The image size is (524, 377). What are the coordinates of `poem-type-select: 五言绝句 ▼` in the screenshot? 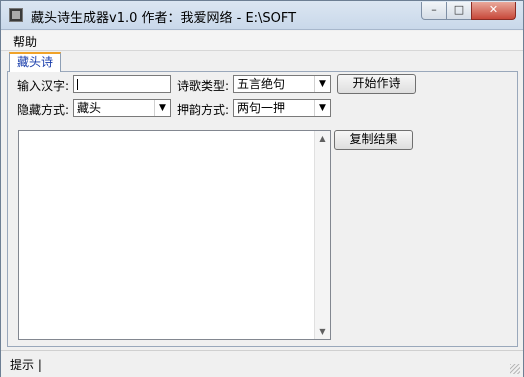 It's located at (282, 84).